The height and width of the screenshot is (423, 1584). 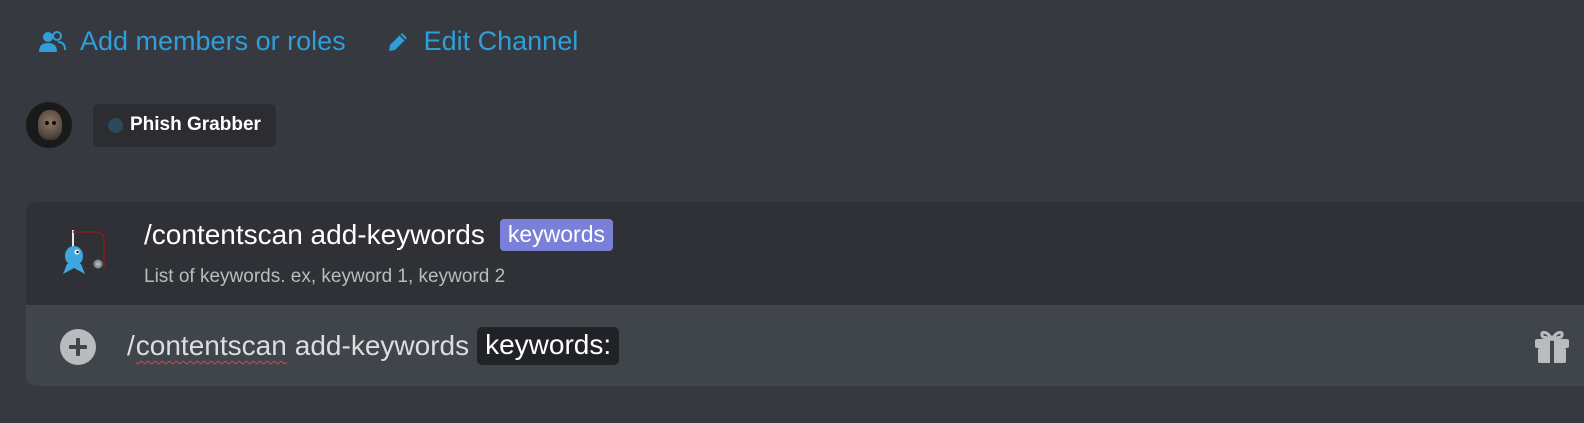 What do you see at coordinates (52, 41) in the screenshot?
I see `members-icon` at bounding box center [52, 41].